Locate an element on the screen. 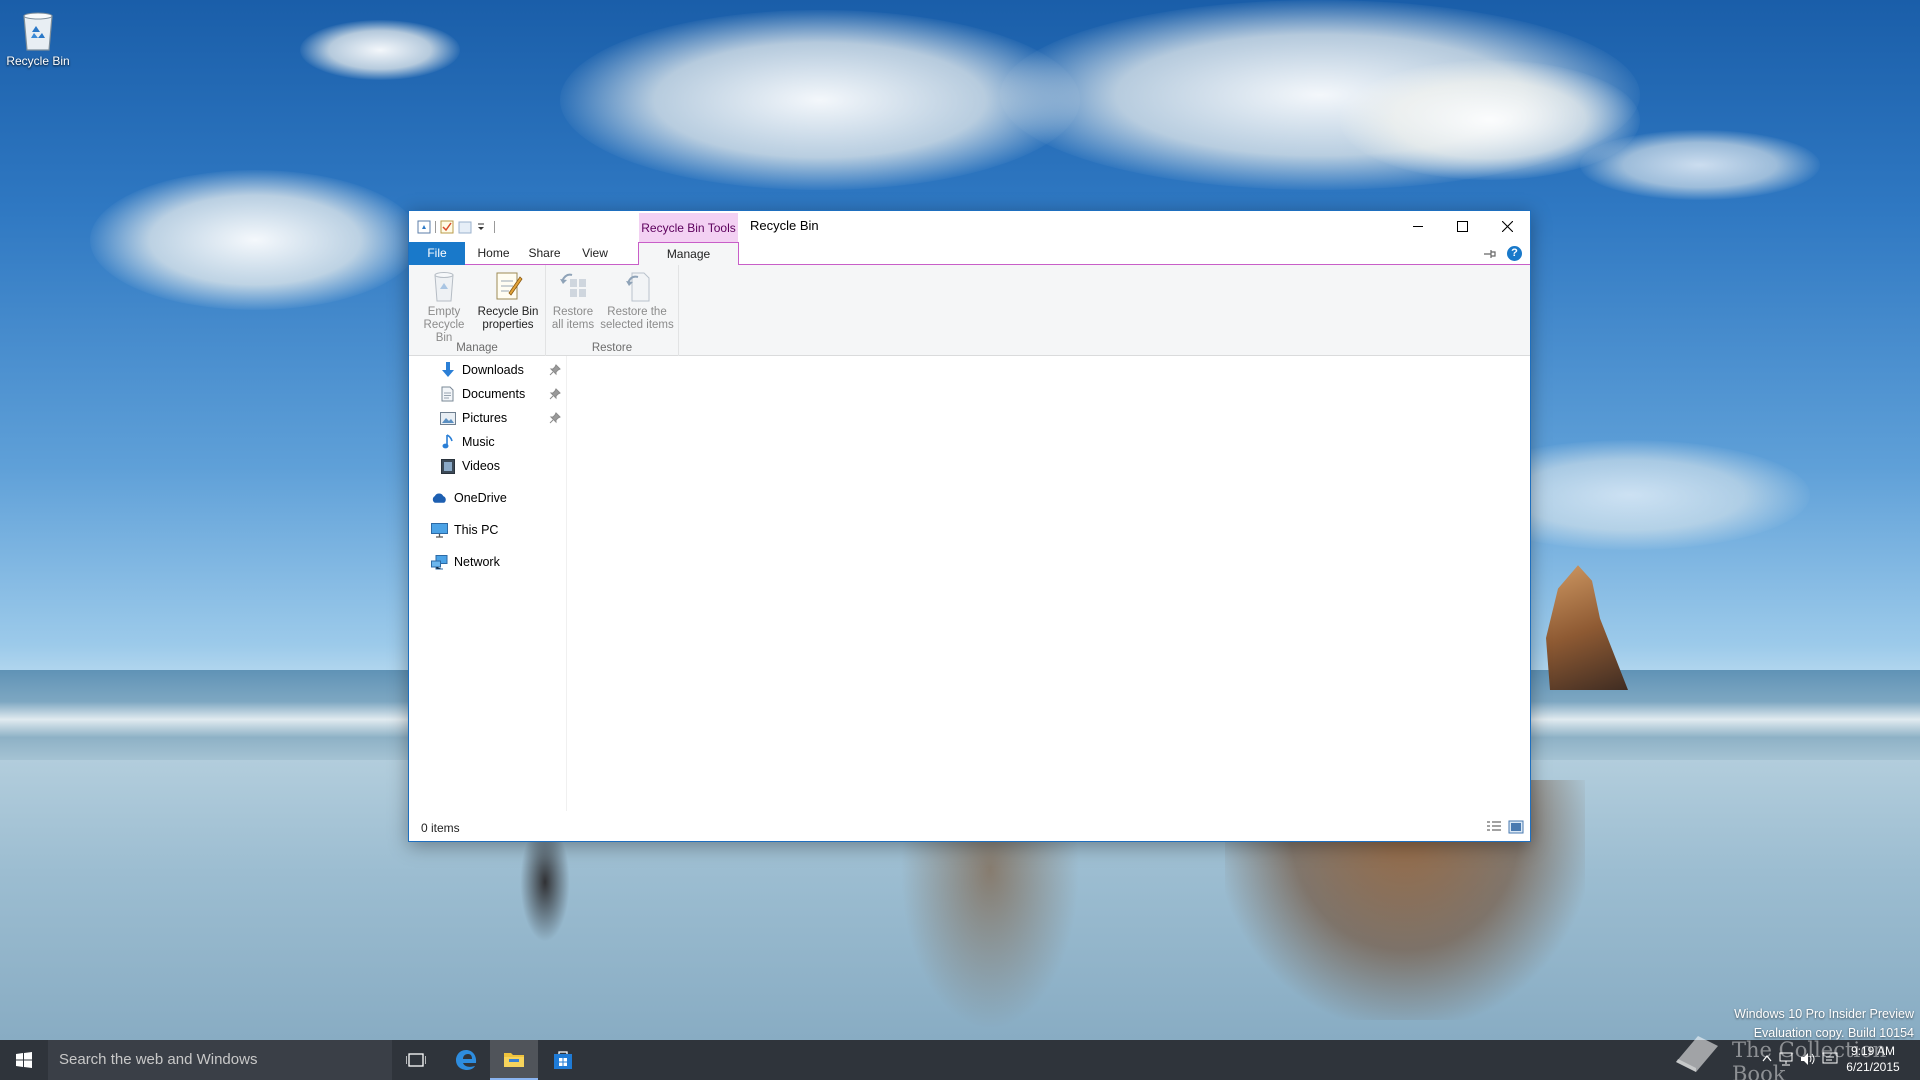 The width and height of the screenshot is (1920, 1080). new-folder-small-icon is located at coordinates (465, 227).